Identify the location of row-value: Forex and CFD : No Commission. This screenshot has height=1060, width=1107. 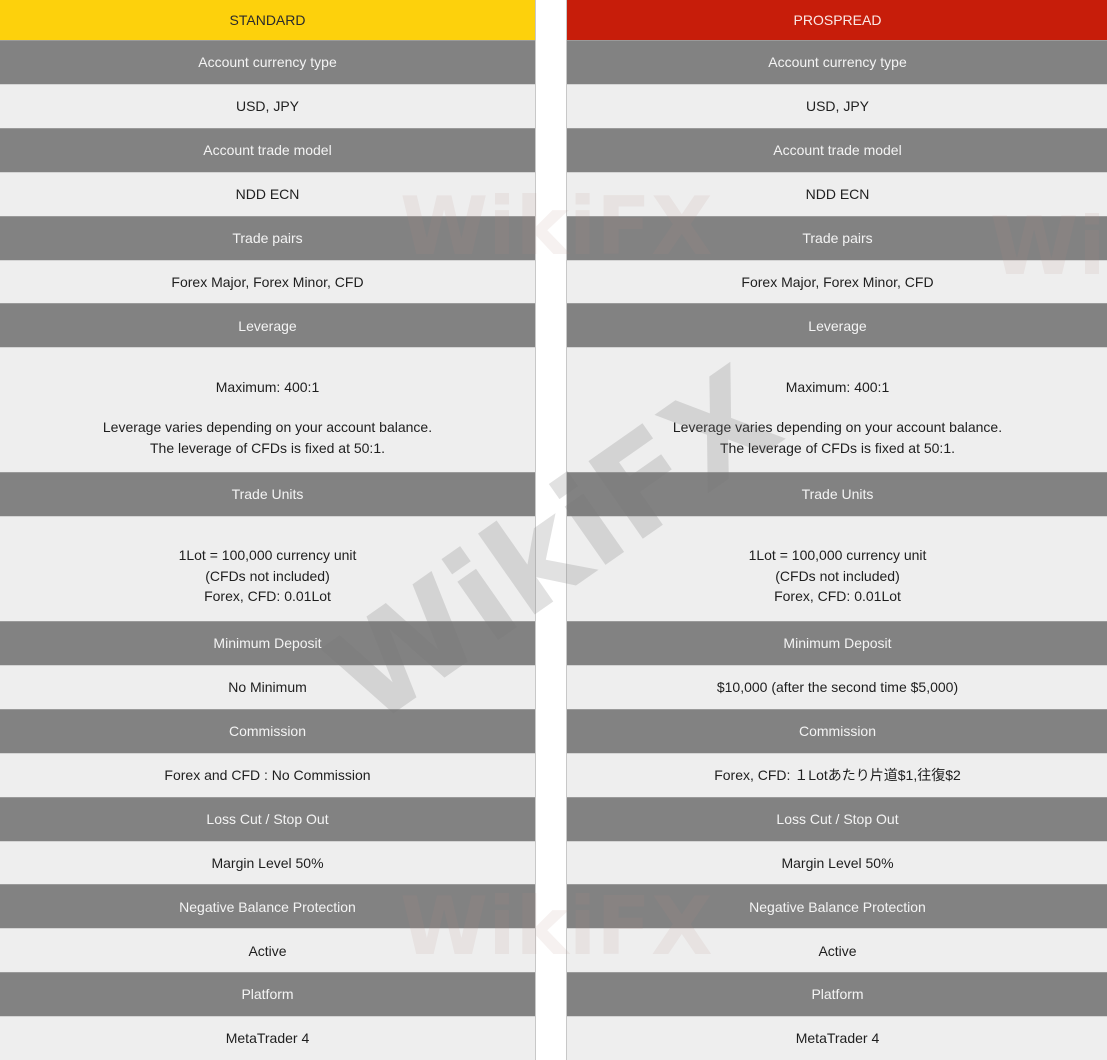
(267, 774).